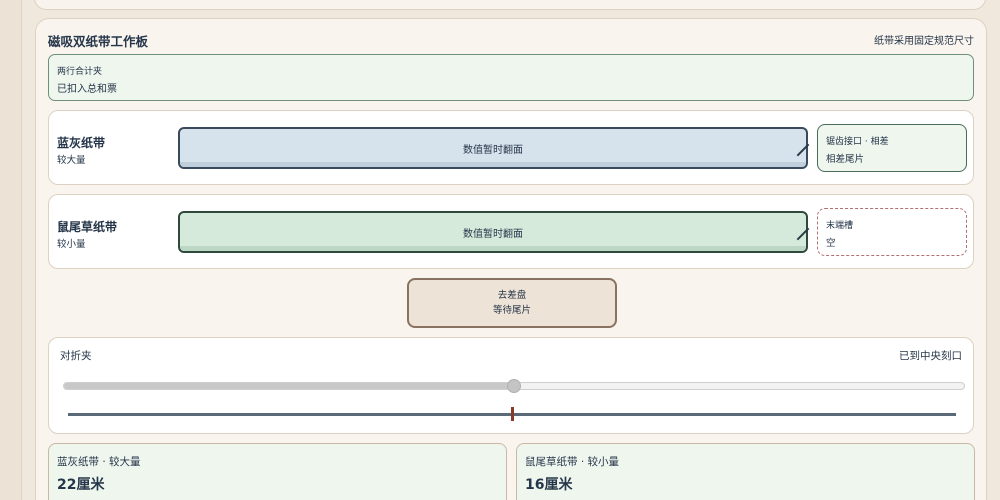 This screenshot has height=500, width=1000. What do you see at coordinates (745, 471) in the screenshot?
I see `result-card-sage: 鼠尾草纸带 · 较小量 16厘米` at bounding box center [745, 471].